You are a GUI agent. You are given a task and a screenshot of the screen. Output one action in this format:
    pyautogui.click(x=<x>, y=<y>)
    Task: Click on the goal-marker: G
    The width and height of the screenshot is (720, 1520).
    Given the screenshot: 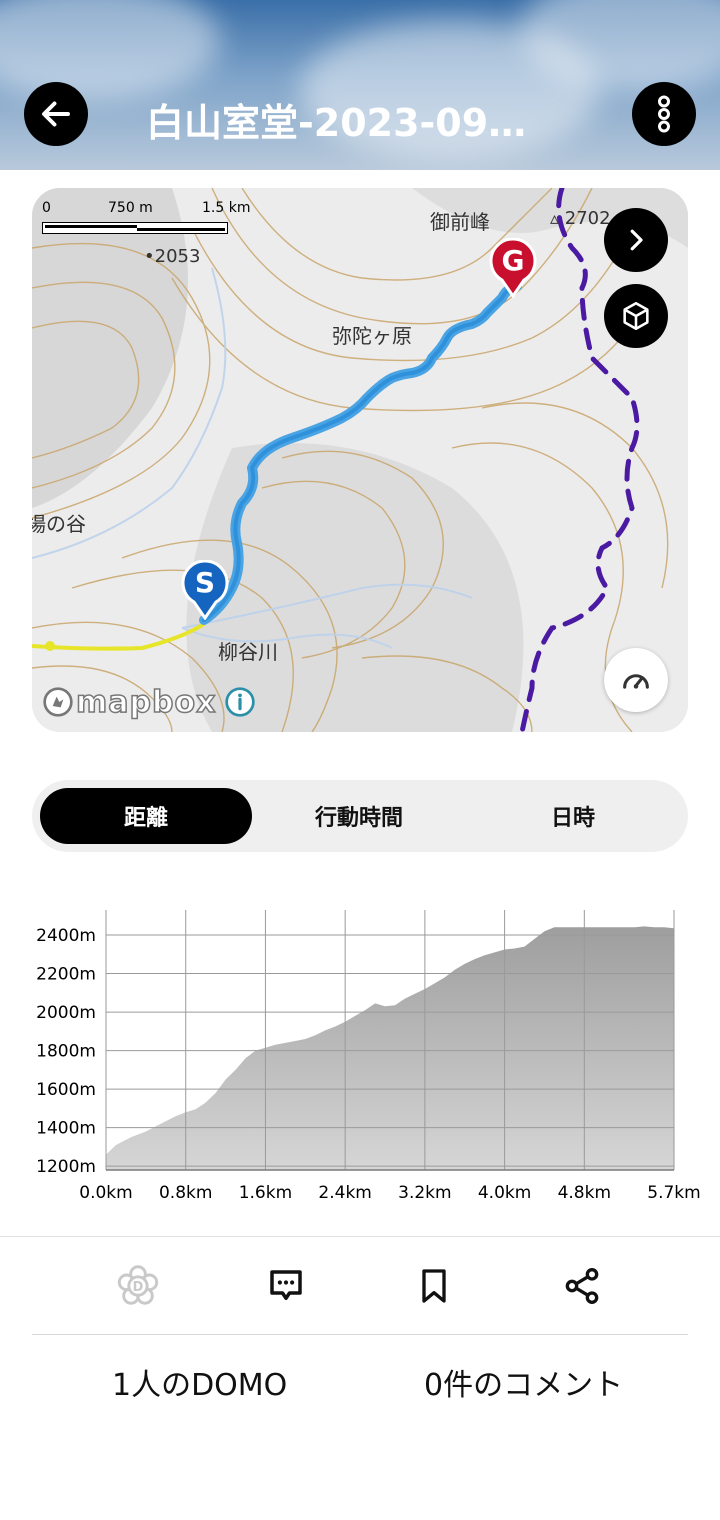 What is the action you would take?
    pyautogui.click(x=513, y=268)
    